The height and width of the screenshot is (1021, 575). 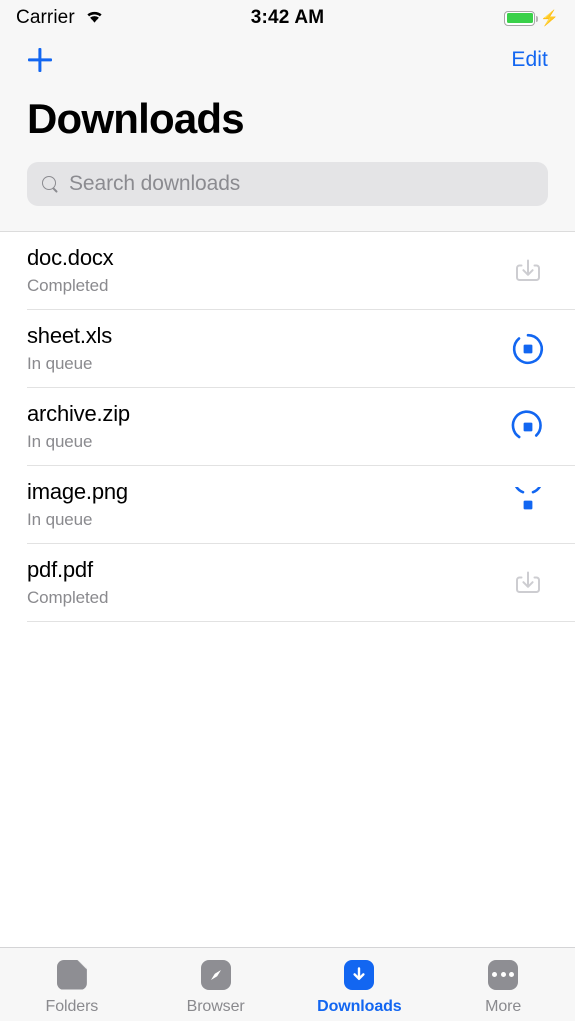 What do you see at coordinates (136, 118) in the screenshot?
I see `page-title: Downloads` at bounding box center [136, 118].